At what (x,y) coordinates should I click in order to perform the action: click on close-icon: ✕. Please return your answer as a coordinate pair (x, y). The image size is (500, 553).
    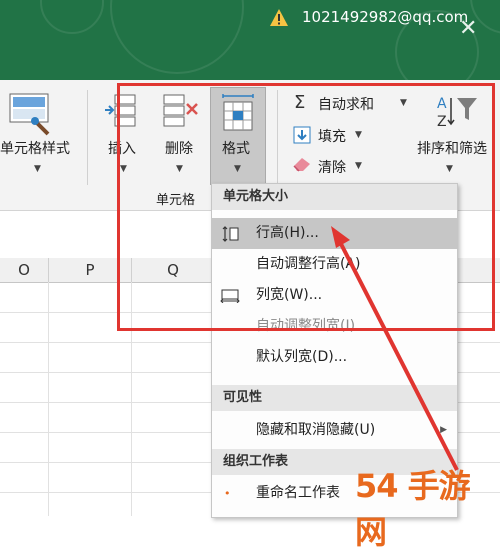
    Looking at the image, I should click on (468, 28).